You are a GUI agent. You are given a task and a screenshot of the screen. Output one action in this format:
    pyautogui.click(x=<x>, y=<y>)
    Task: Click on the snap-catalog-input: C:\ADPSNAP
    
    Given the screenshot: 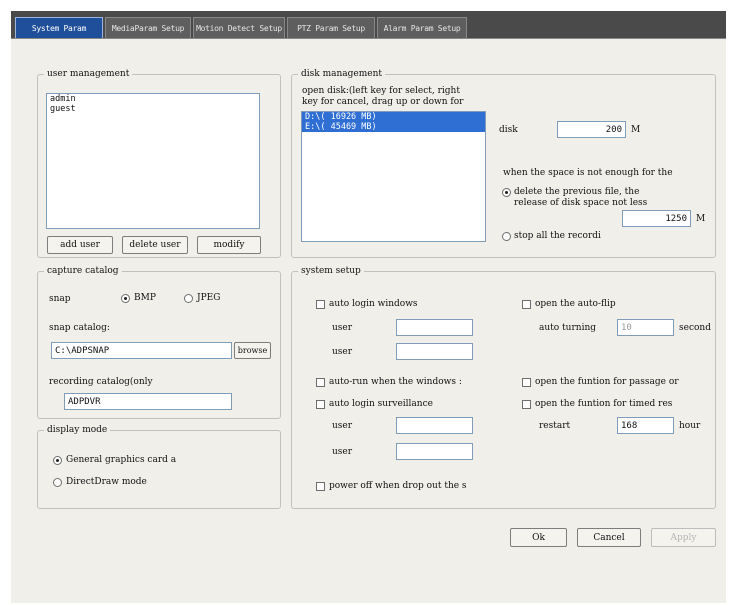 What is the action you would take?
    pyautogui.click(x=141, y=350)
    